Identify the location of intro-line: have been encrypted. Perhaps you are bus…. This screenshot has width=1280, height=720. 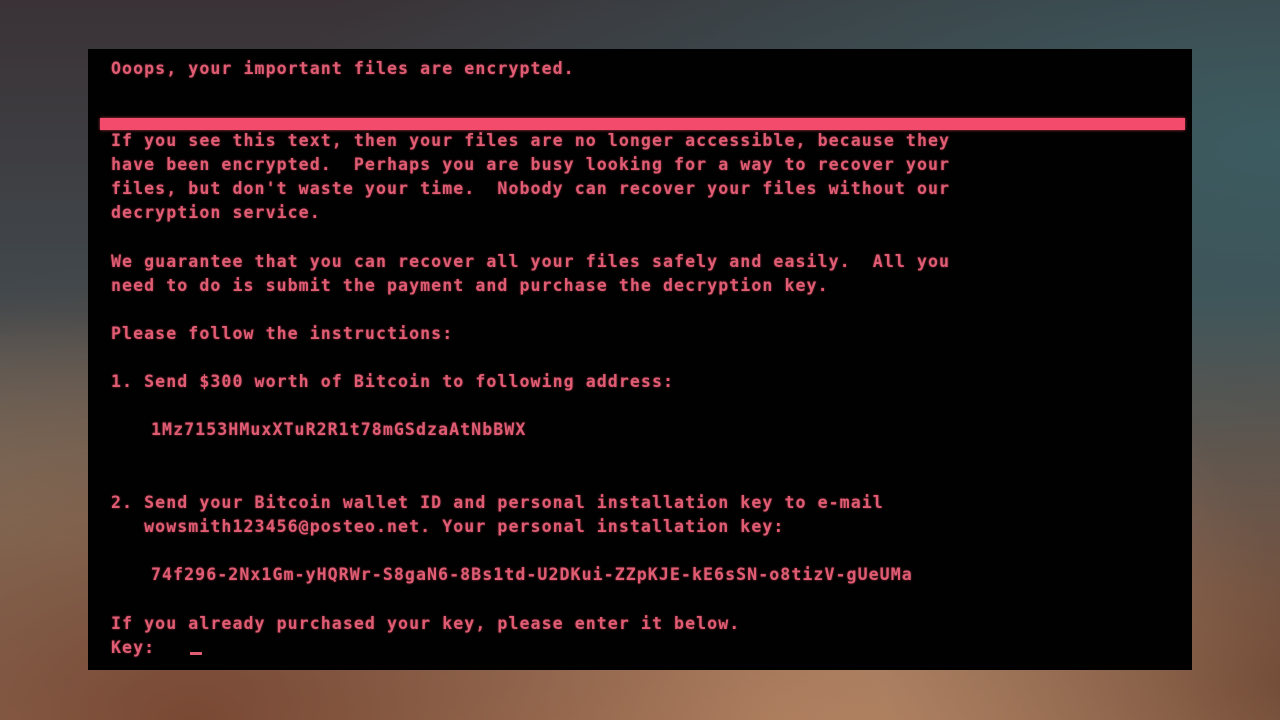
(531, 164).